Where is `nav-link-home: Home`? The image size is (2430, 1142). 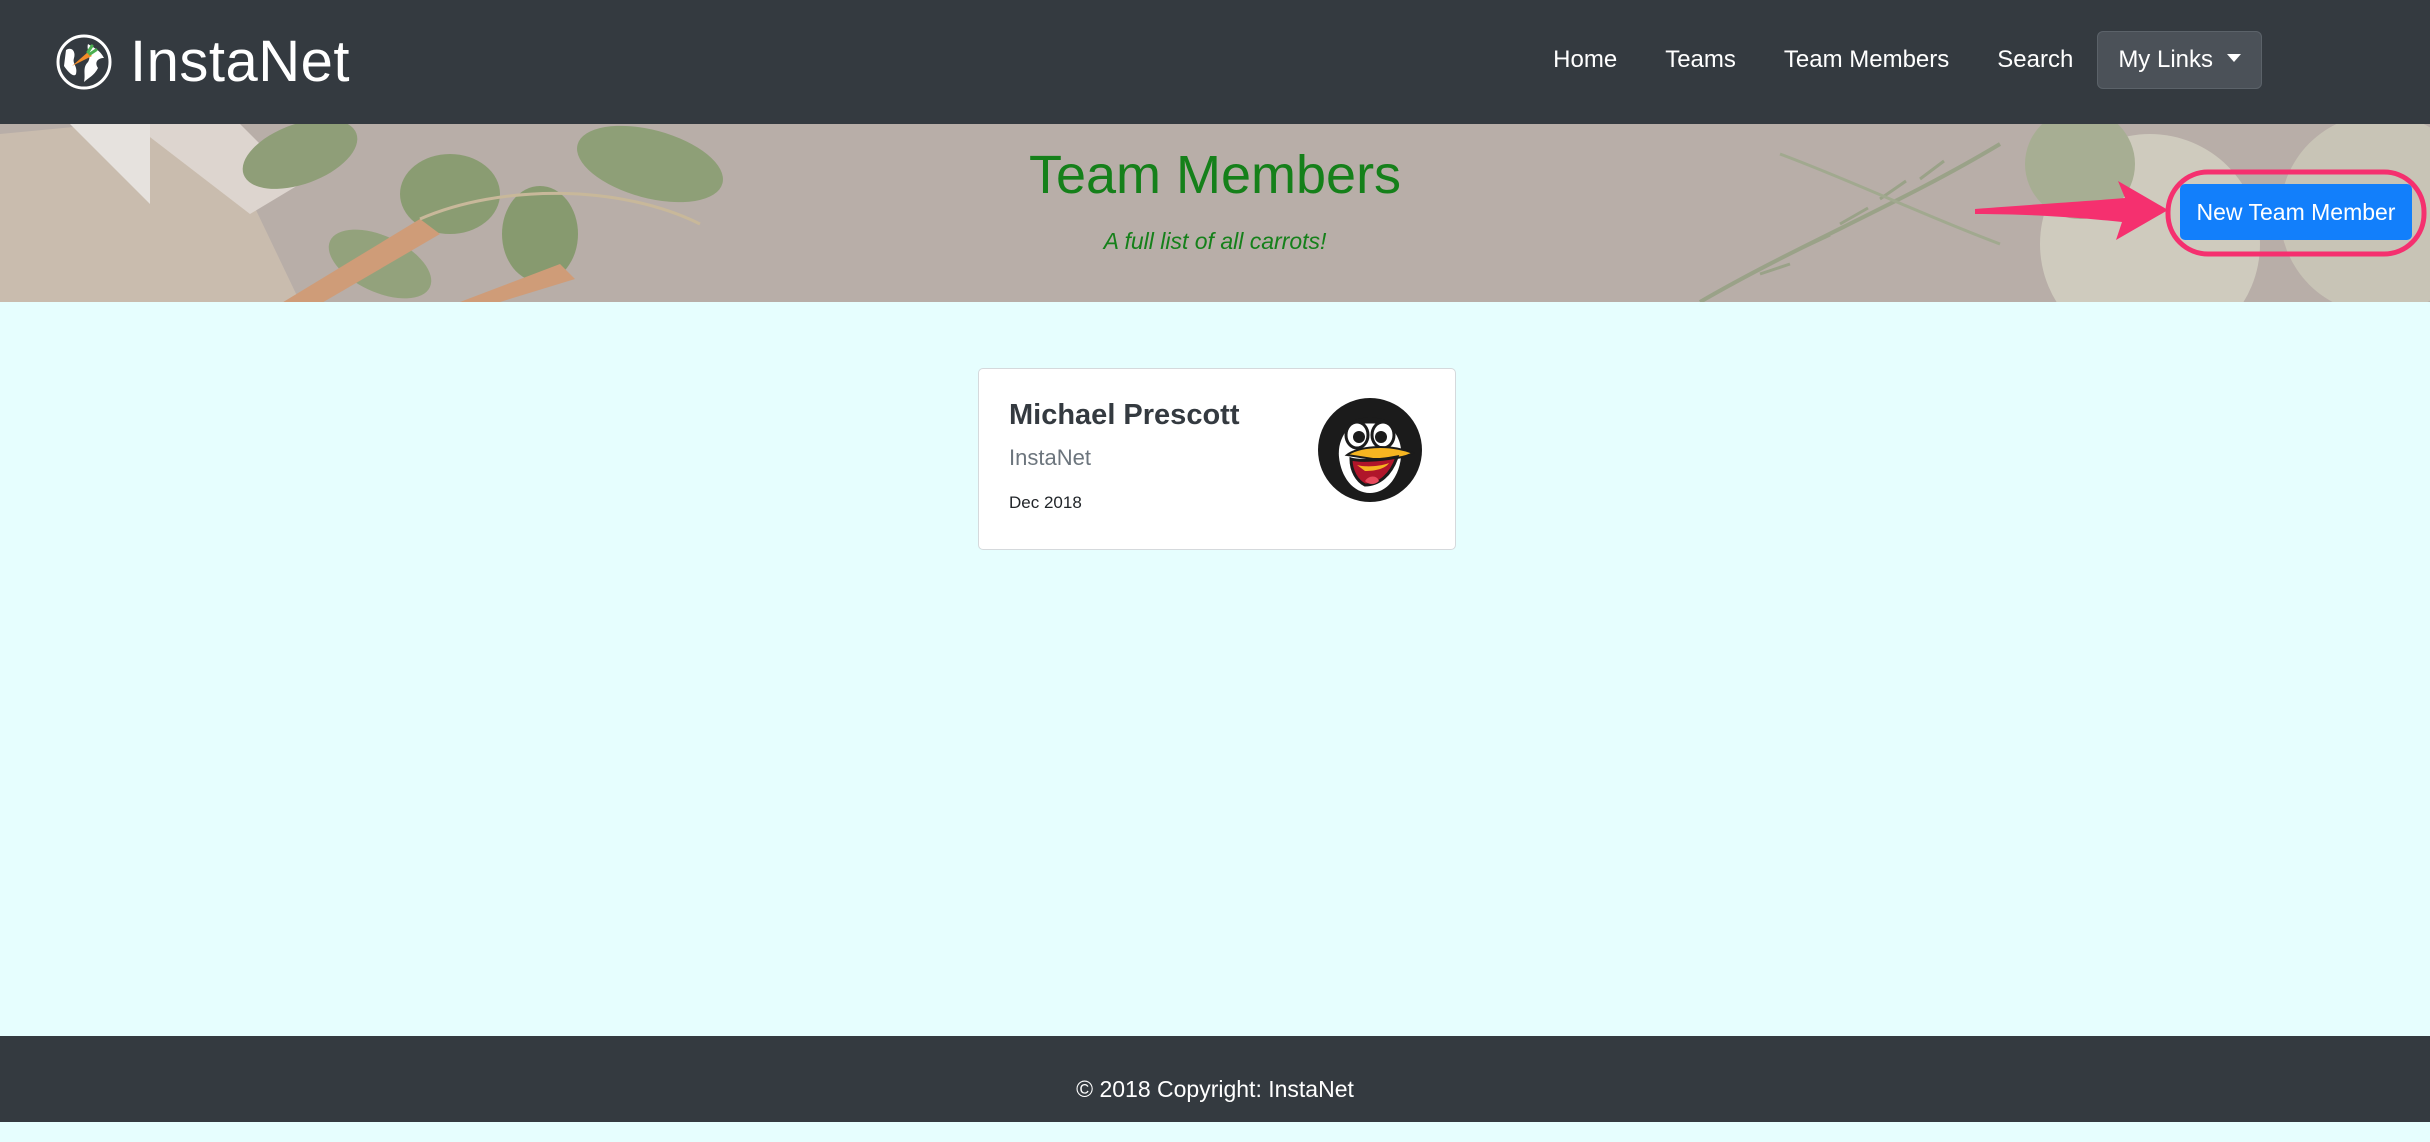 nav-link-home: Home is located at coordinates (1585, 60).